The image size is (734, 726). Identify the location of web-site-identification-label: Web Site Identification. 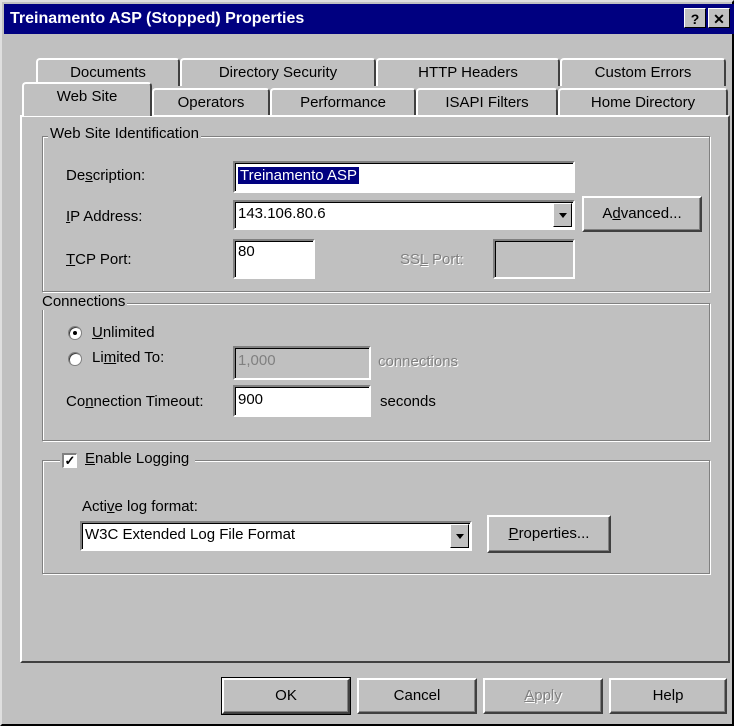
(124, 133).